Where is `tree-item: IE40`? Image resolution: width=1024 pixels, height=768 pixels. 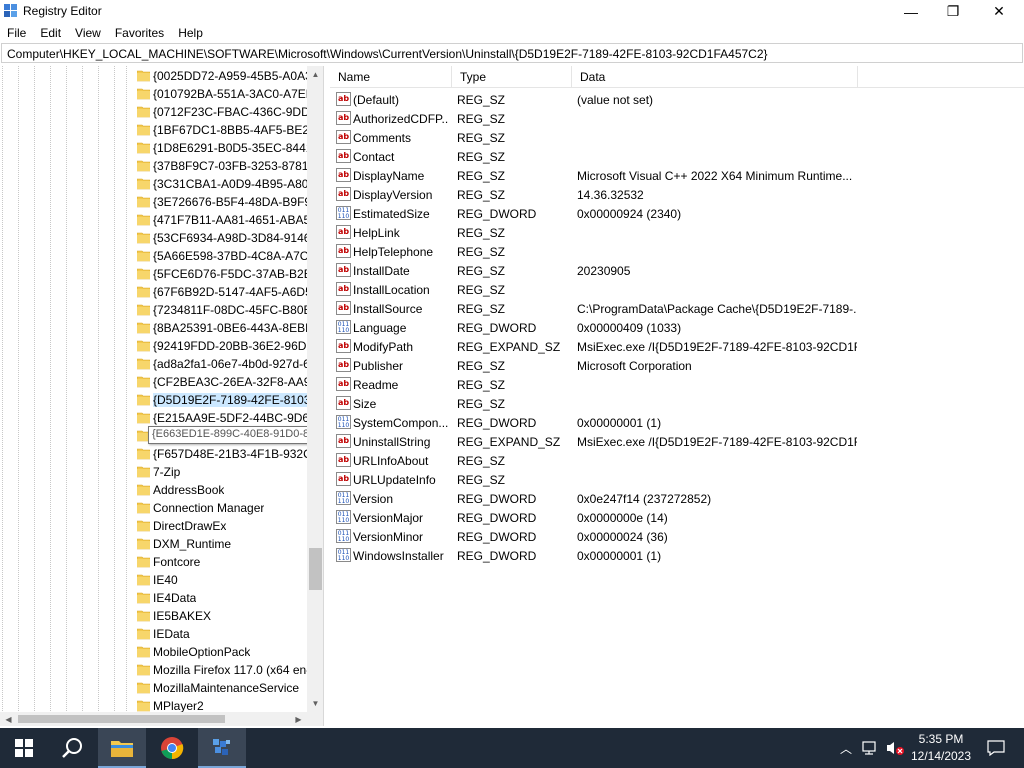
tree-item: IE40 is located at coordinates (153, 580).